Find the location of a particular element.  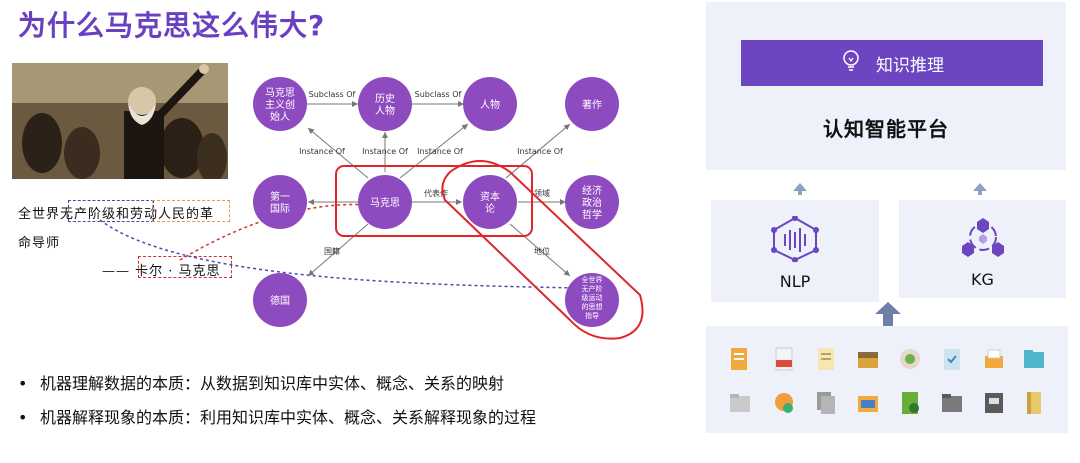

node-person-label: 人物 is located at coordinates (490, 104).